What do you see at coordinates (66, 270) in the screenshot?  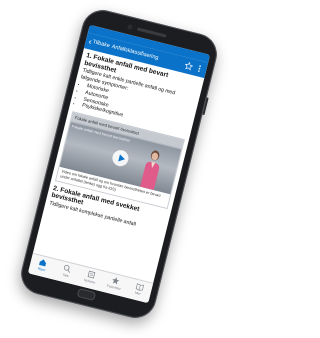 I see `tab-search: Søk` at bounding box center [66, 270].